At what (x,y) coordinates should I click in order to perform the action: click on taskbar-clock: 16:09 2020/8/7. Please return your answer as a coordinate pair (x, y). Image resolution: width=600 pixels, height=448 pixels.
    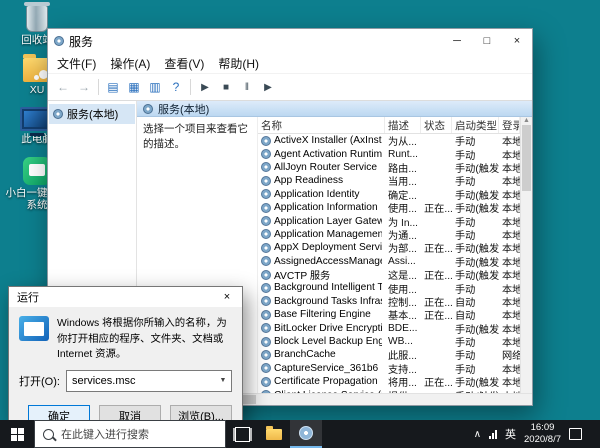
    Looking at the image, I should click on (542, 434).